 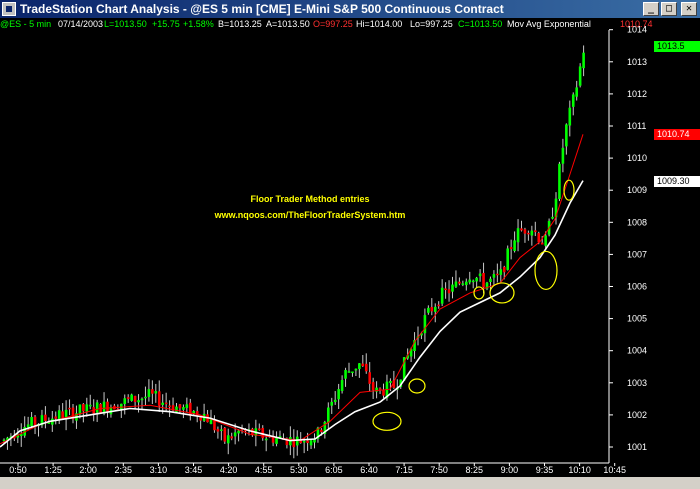 I want to click on y-tick-label: 1001, so click(x=637, y=447).